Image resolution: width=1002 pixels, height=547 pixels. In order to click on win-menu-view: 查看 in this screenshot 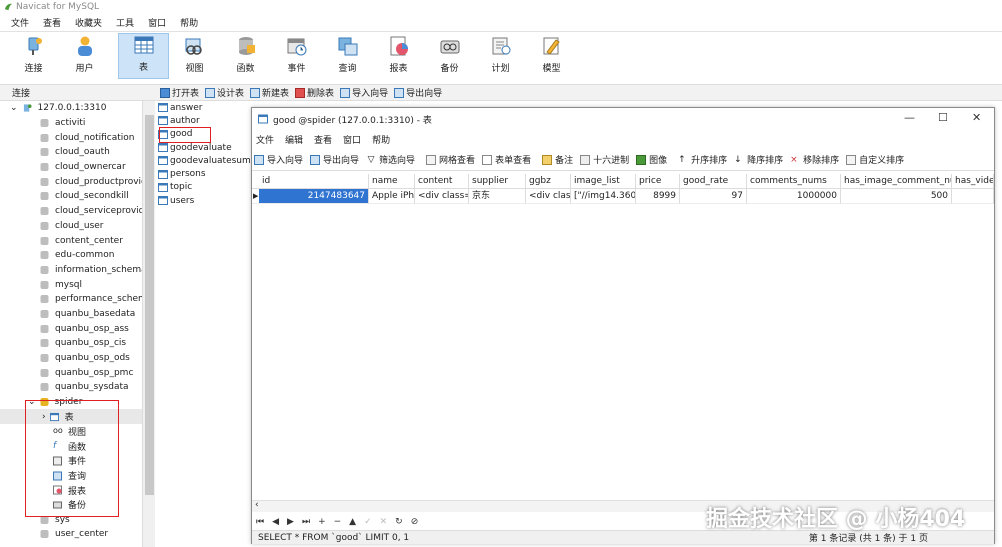, I will do `click(323, 139)`.